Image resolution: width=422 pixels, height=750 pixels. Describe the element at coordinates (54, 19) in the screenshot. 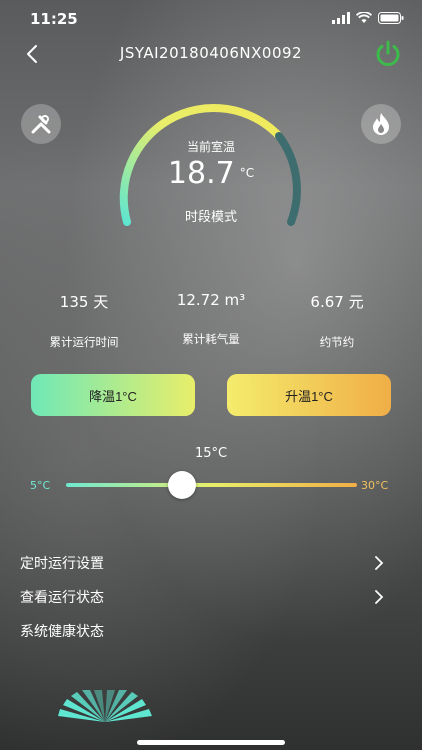

I see `status-time: 11:25` at that location.